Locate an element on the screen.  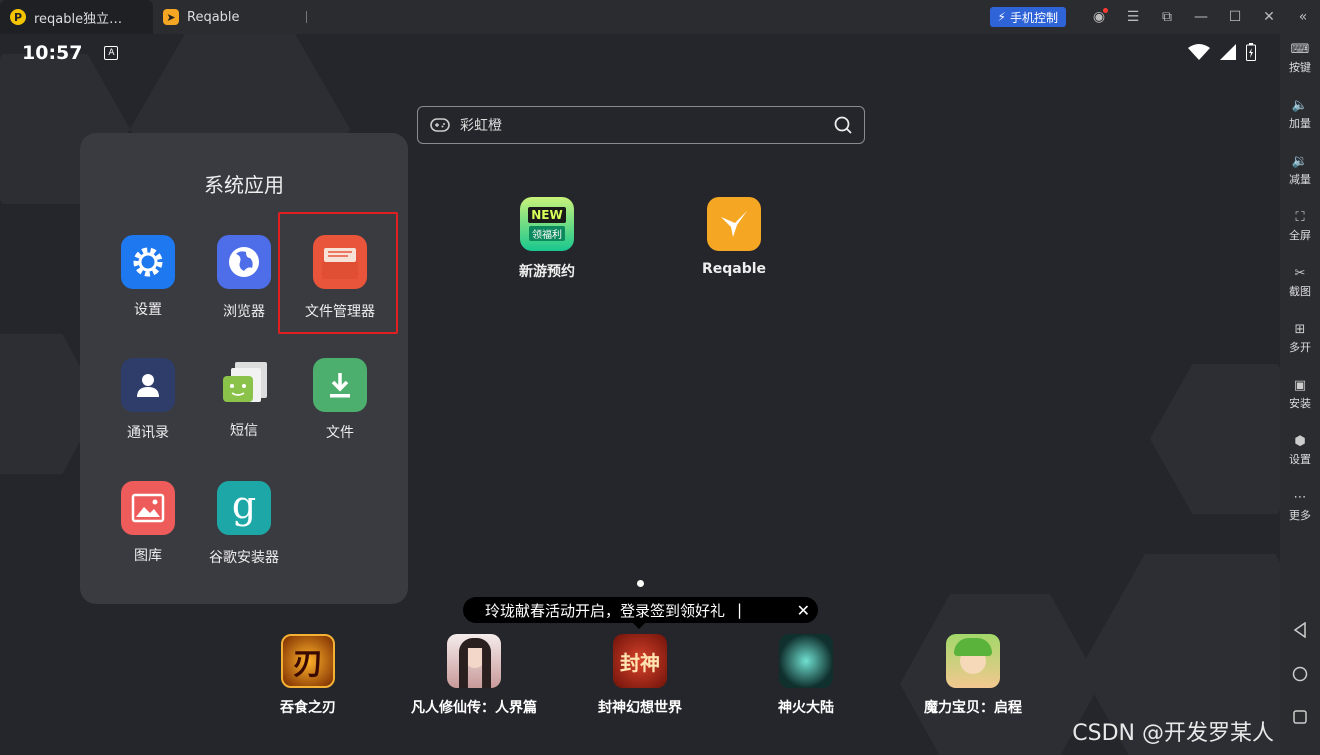
reqable-hummingbird-icon is located at coordinates (734, 224).